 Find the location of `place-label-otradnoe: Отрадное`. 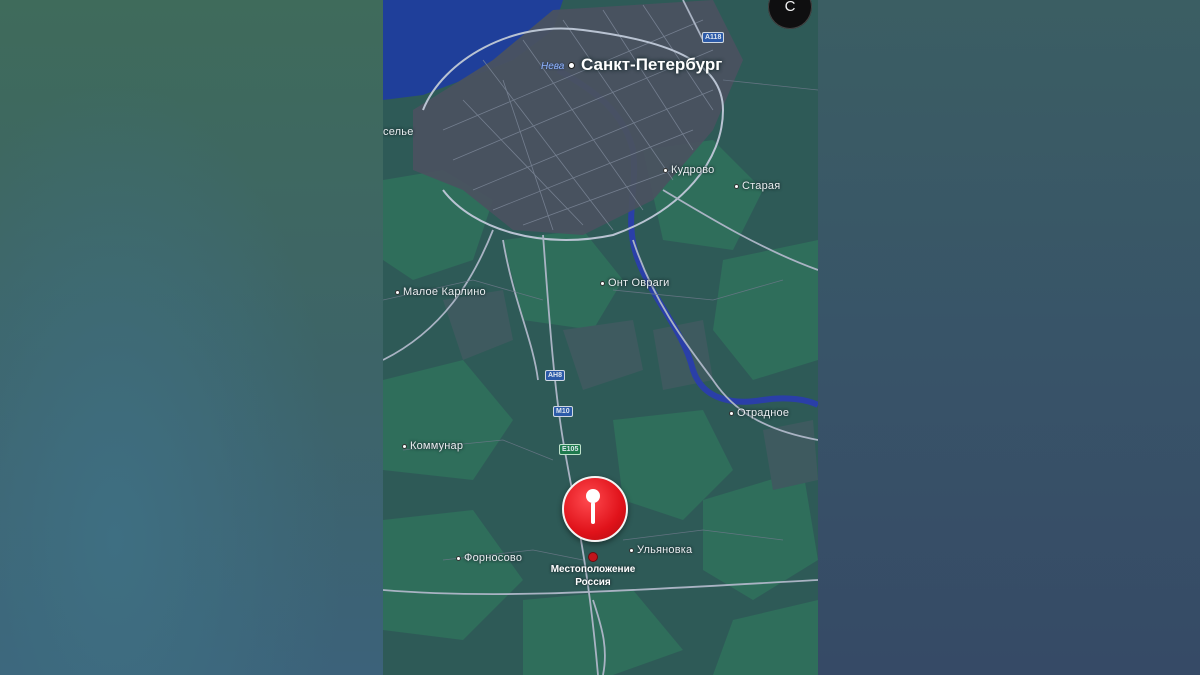

place-label-otradnoe: Отрадное is located at coordinates (759, 413).